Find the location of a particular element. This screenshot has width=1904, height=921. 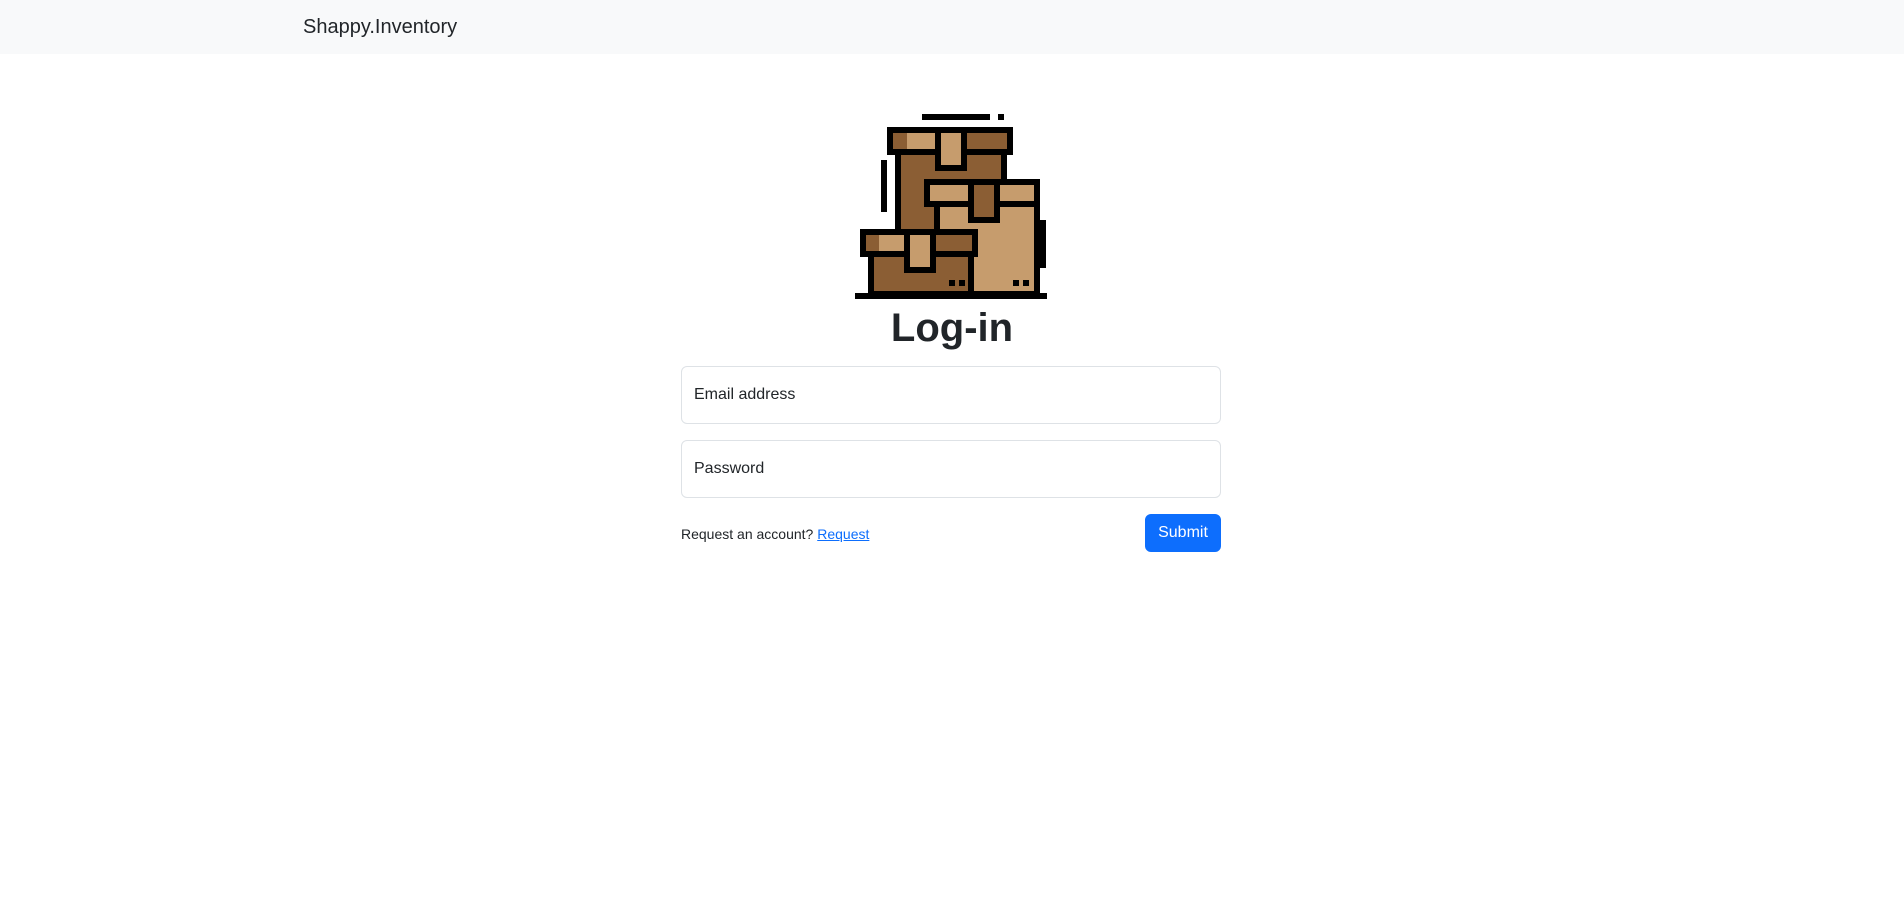

navbar: Shappy.Inventory is located at coordinates (952, 27).